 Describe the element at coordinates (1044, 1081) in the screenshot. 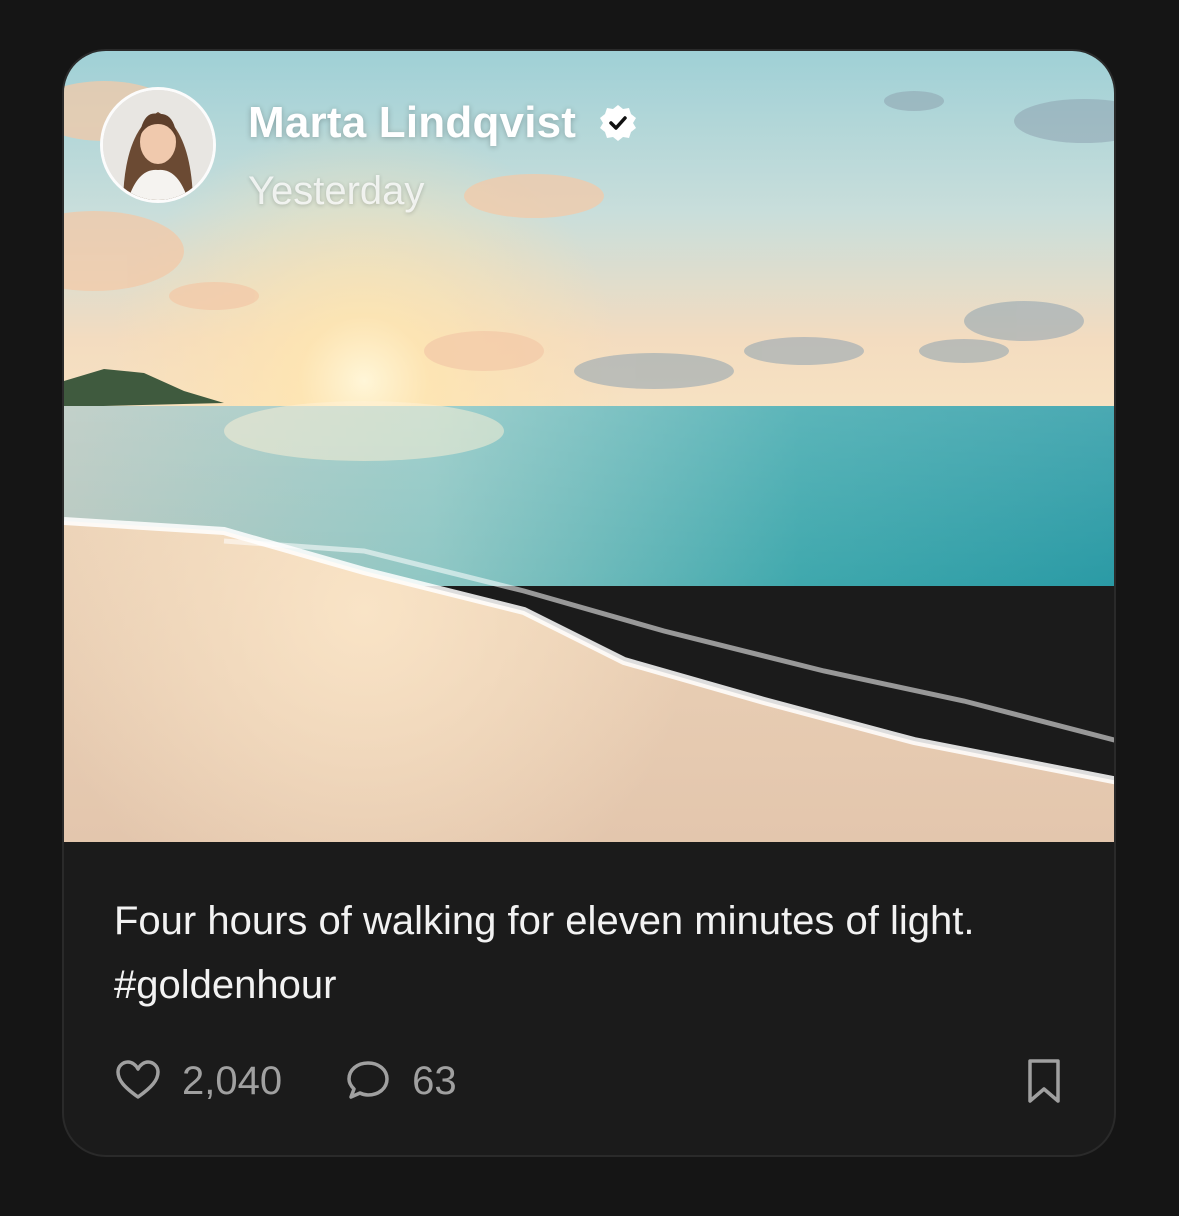

I see `bookmark-icon` at that location.